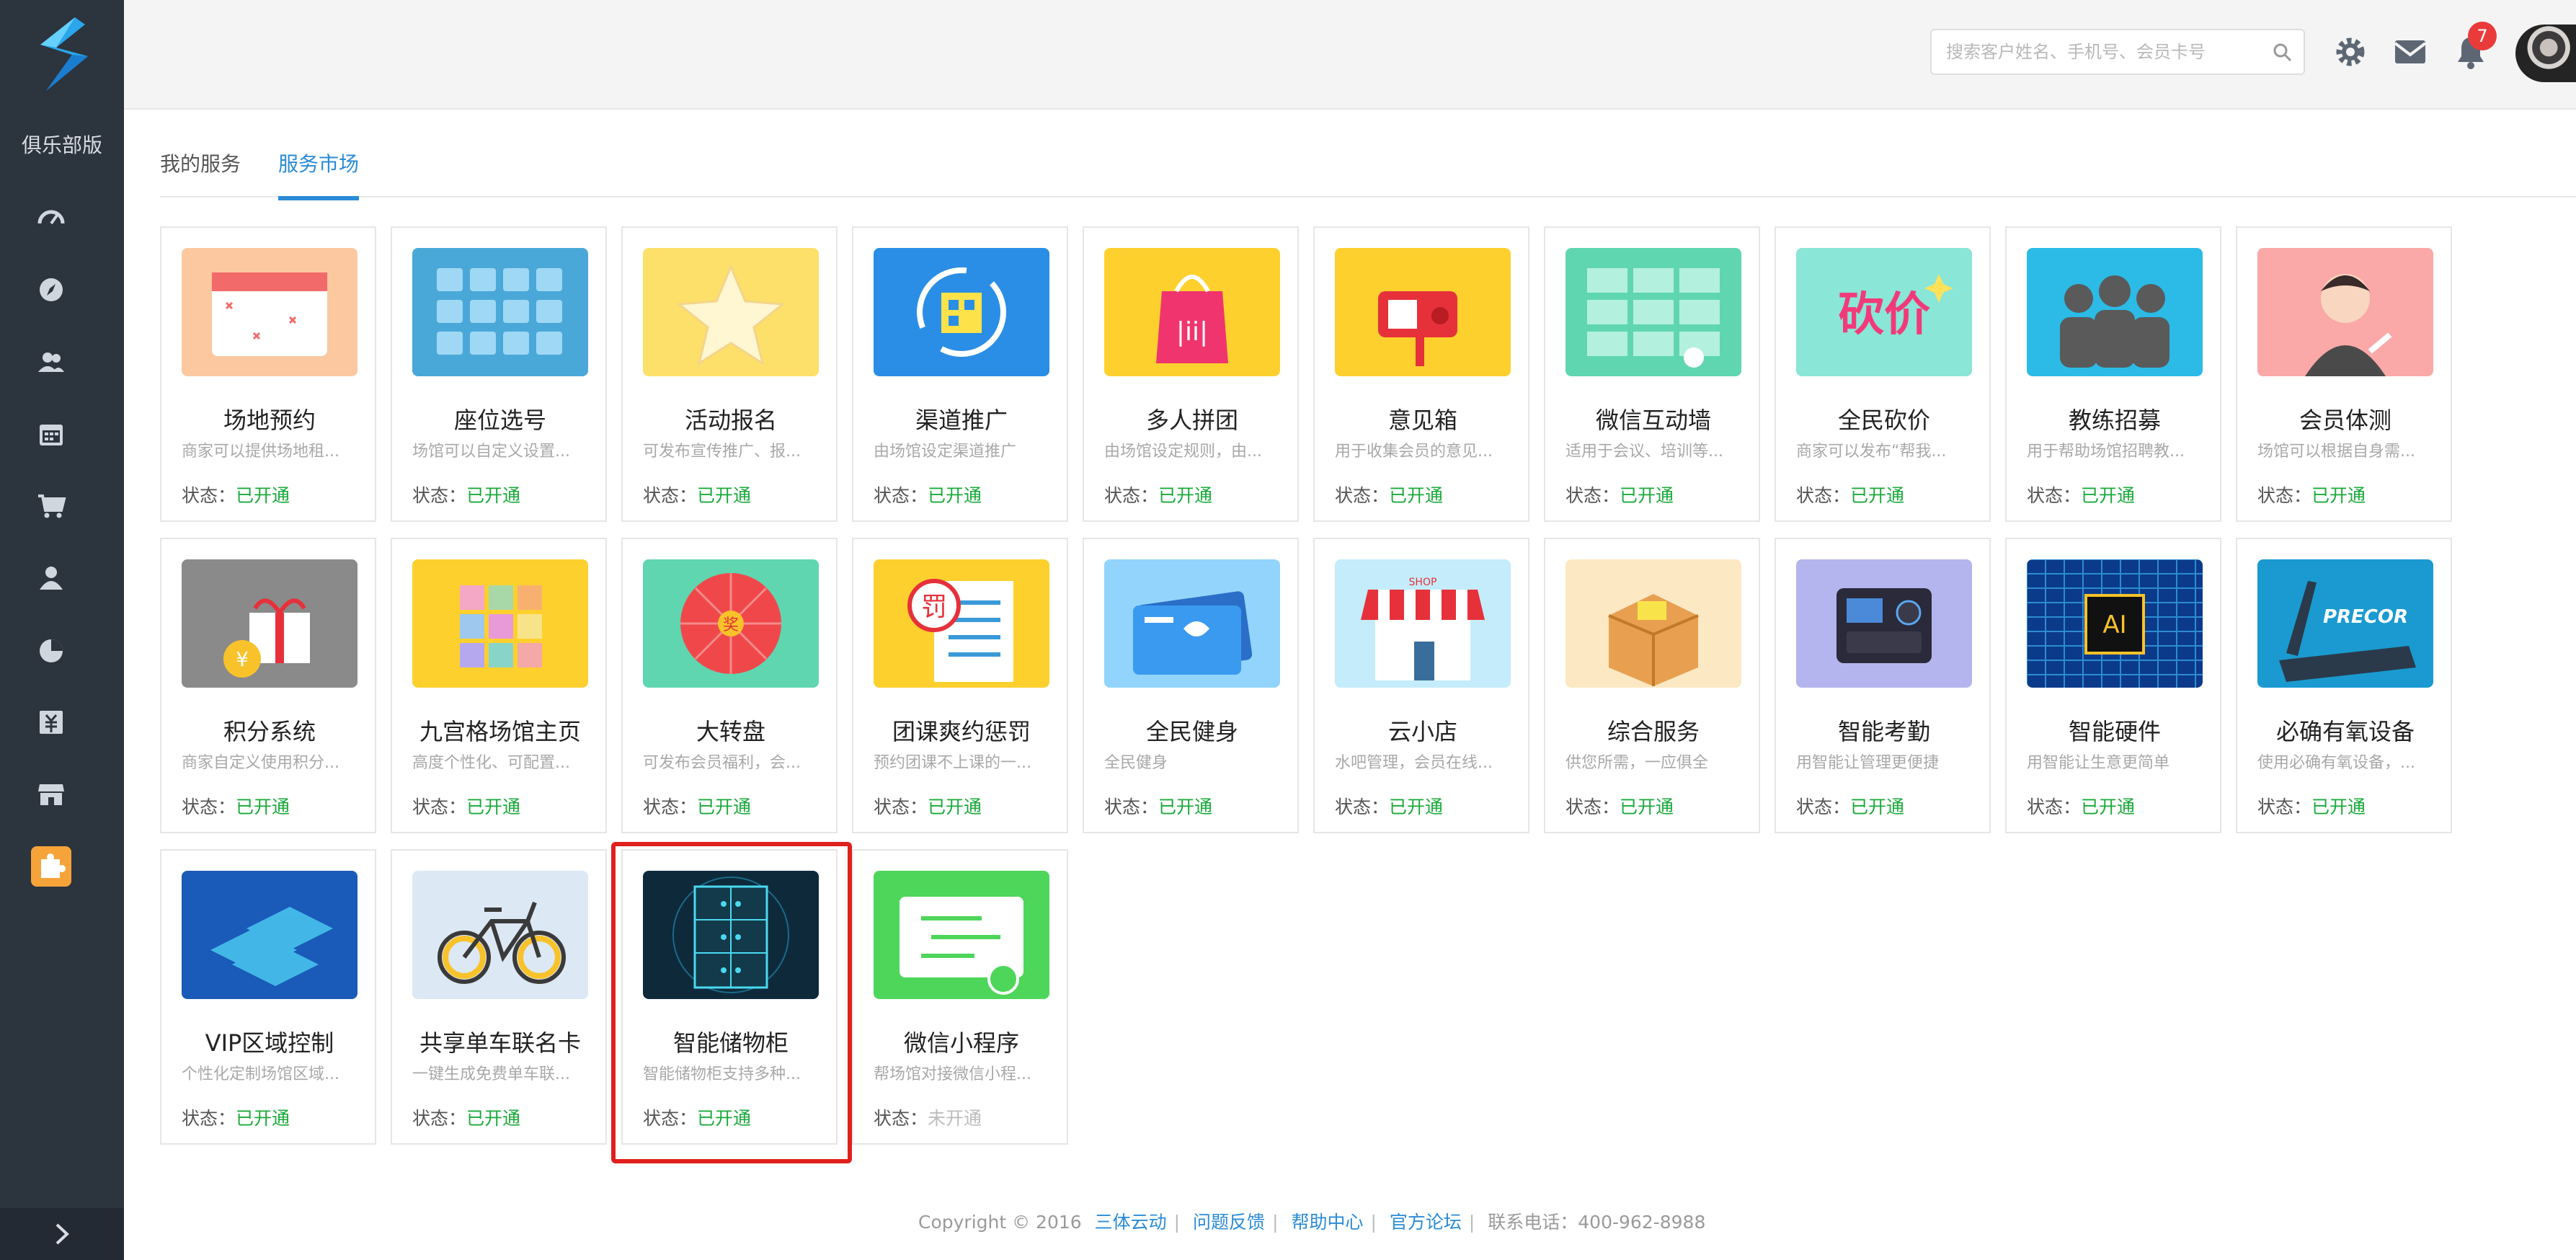  What do you see at coordinates (500, 1041) in the screenshot?
I see `service-title: 共享单车联名卡` at bounding box center [500, 1041].